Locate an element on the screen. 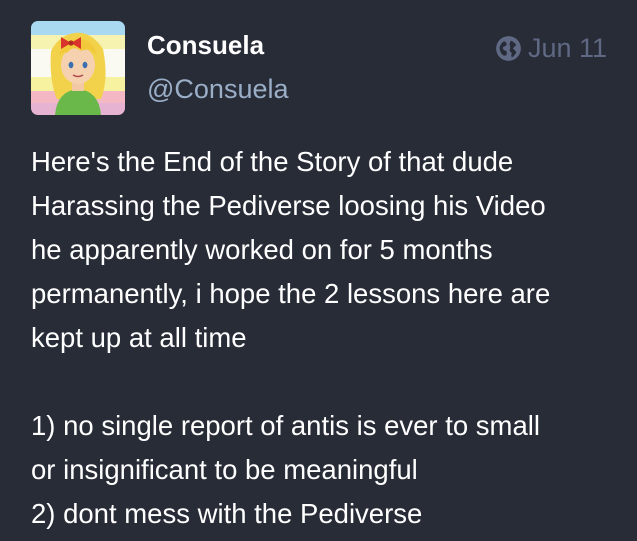 The width and height of the screenshot is (637, 541). account-handle: @Consuela is located at coordinates (218, 89).